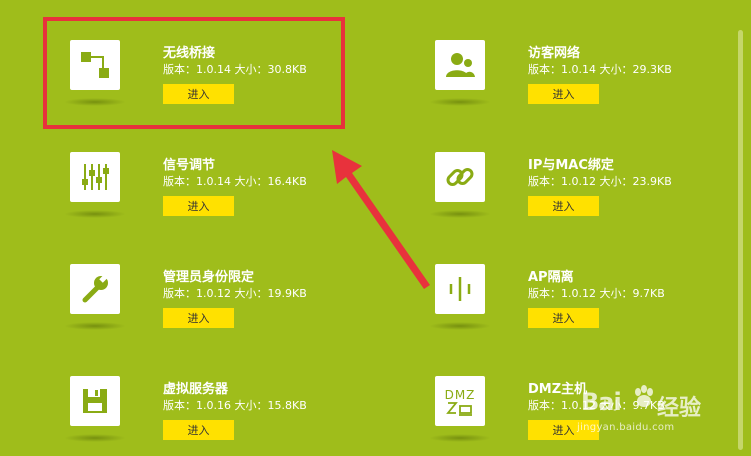  Describe the element at coordinates (582, 192) in the screenshot. I see `app-card-ip-mac-binding: IP与MAC绑定 版本：1.0.12 大小：23.9KB 进入` at that location.